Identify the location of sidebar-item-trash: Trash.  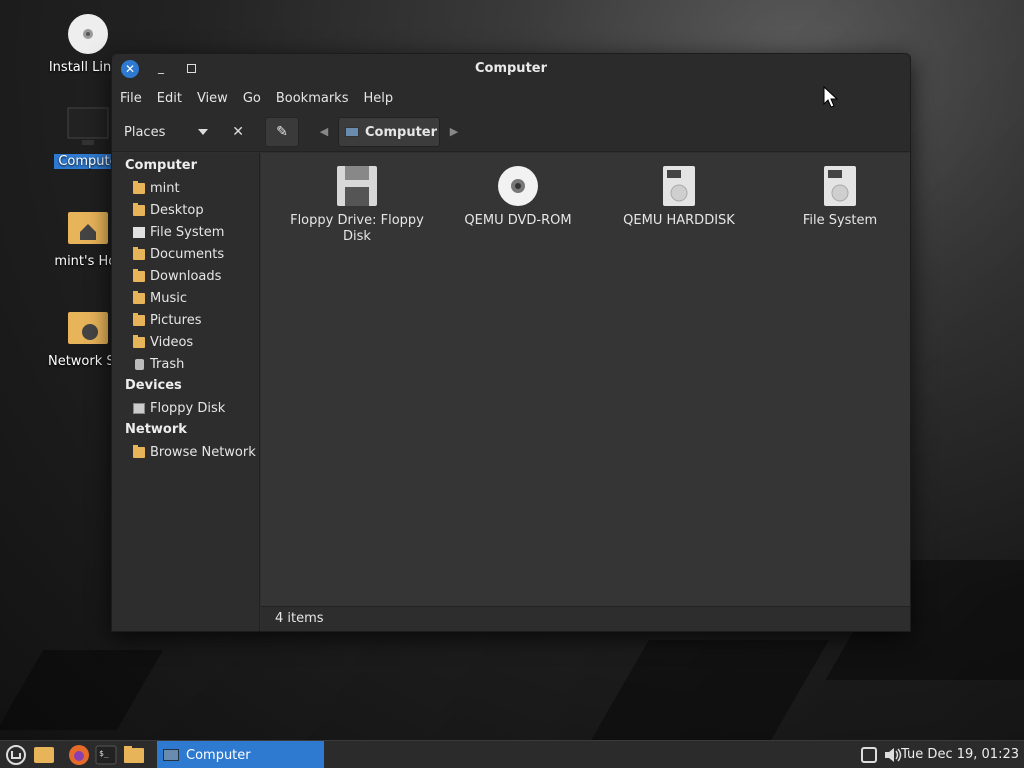
(185, 364).